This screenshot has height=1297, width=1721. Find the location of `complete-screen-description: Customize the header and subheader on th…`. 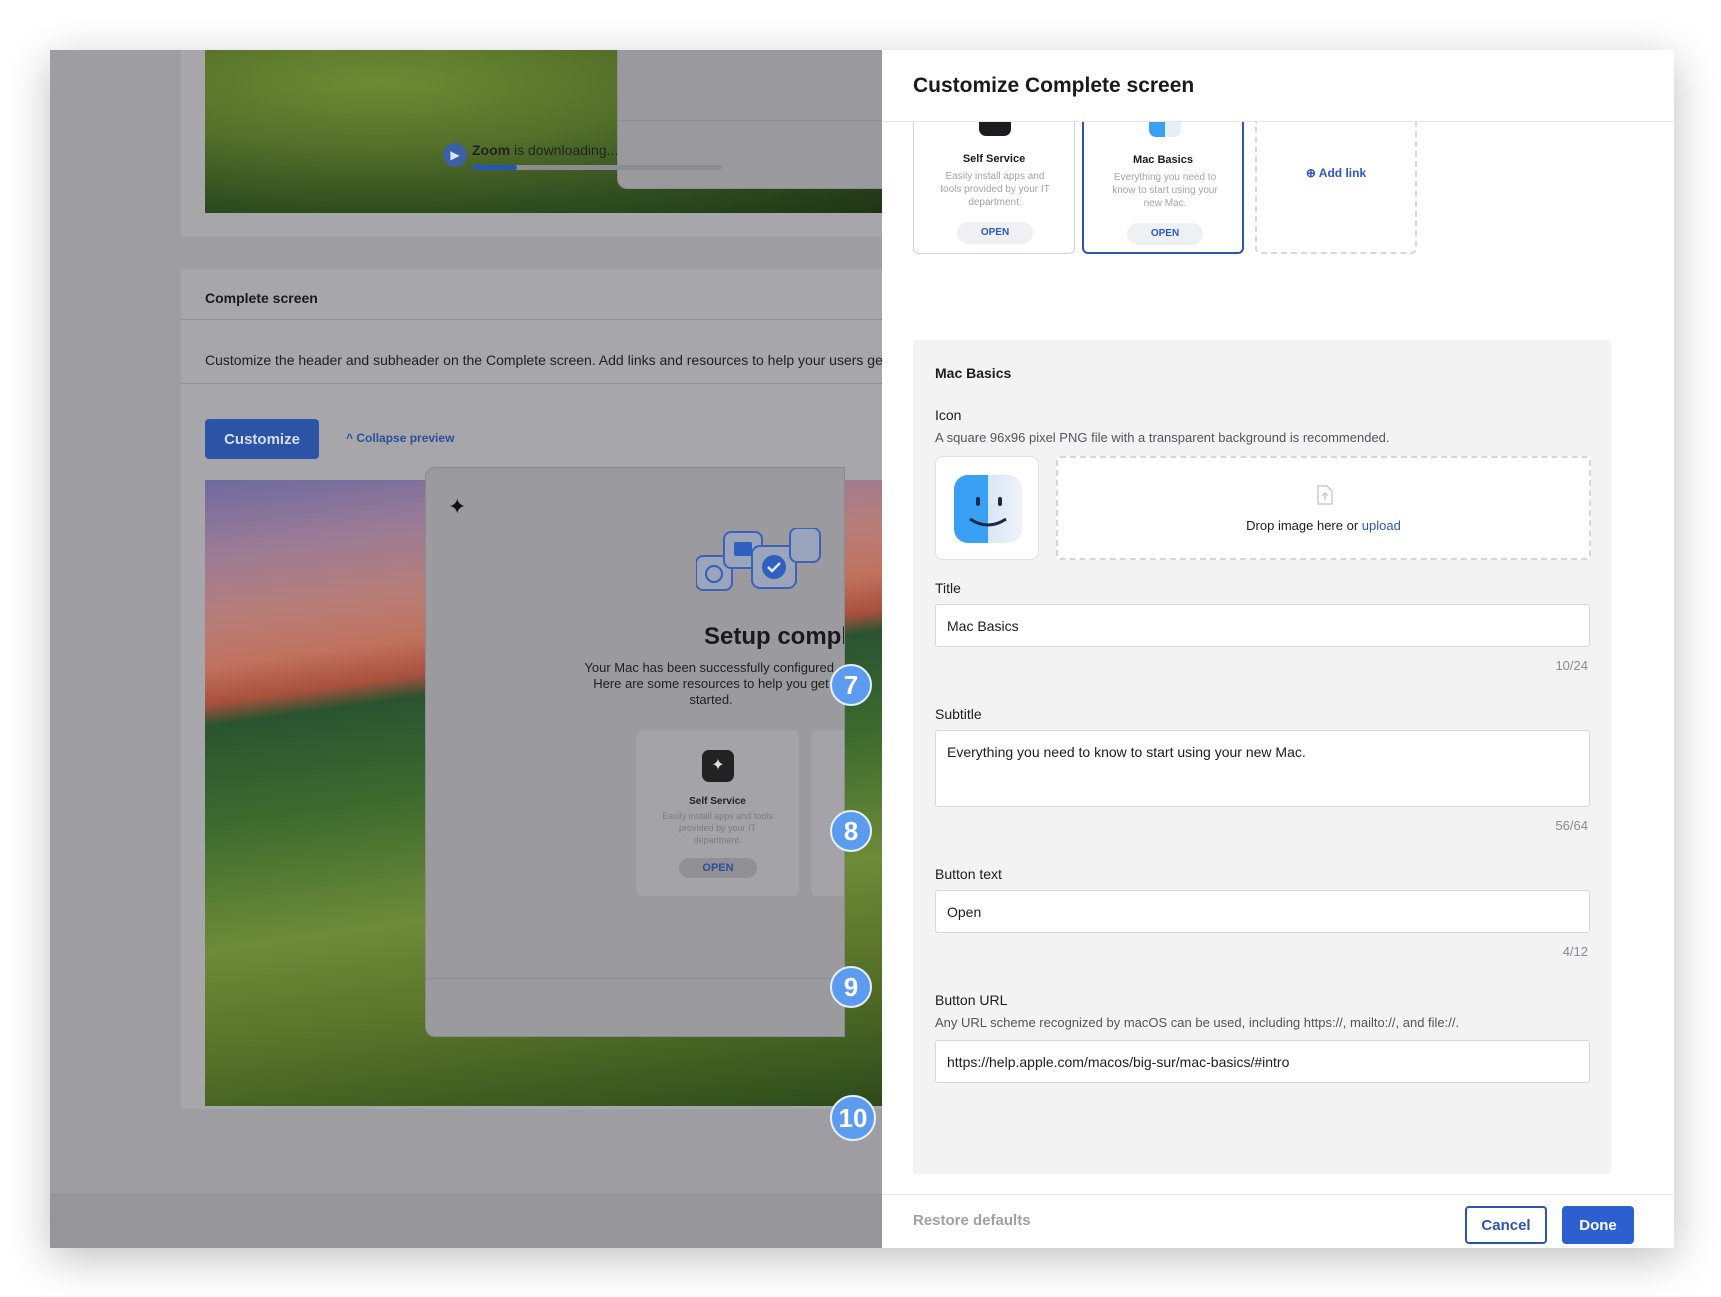

complete-screen-description: Customize the header and subheader on th… is located at coordinates (543, 360).